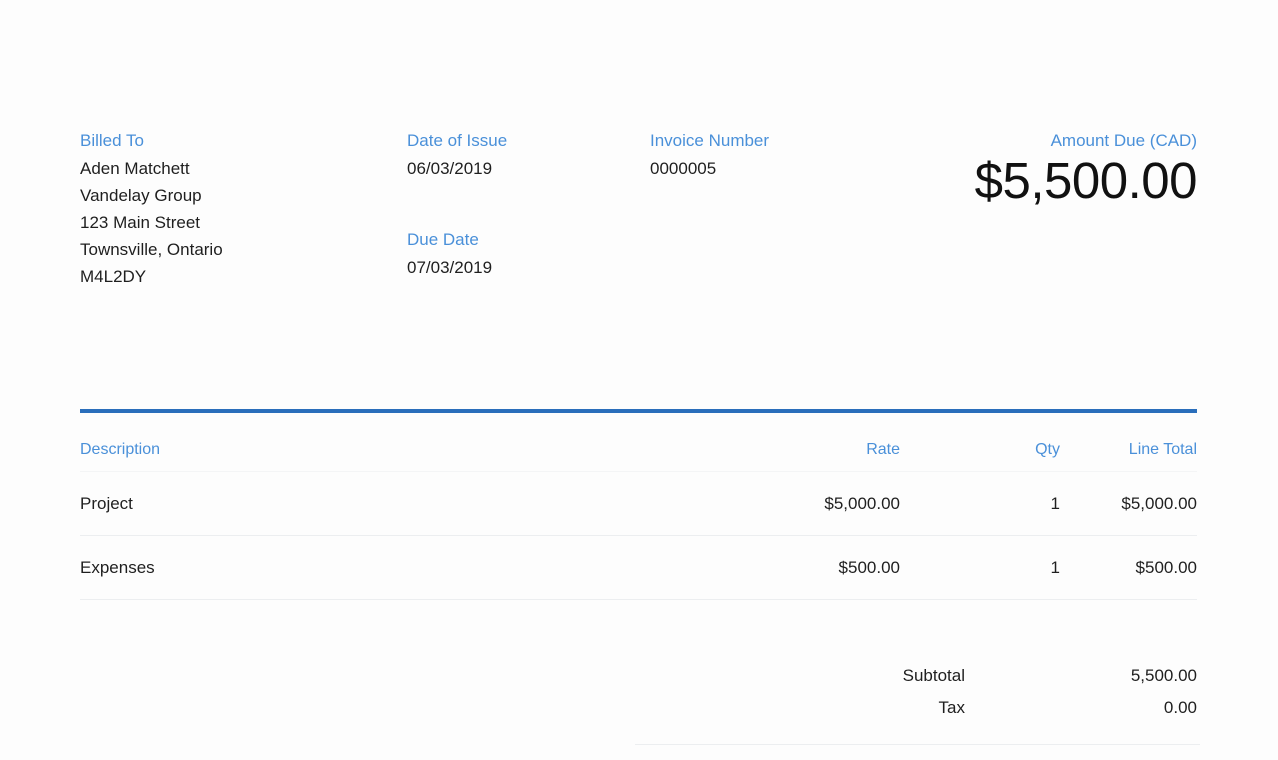 Image resolution: width=1278 pixels, height=760 pixels. What do you see at coordinates (390, 567) in the screenshot?
I see `row-description: Expenses` at bounding box center [390, 567].